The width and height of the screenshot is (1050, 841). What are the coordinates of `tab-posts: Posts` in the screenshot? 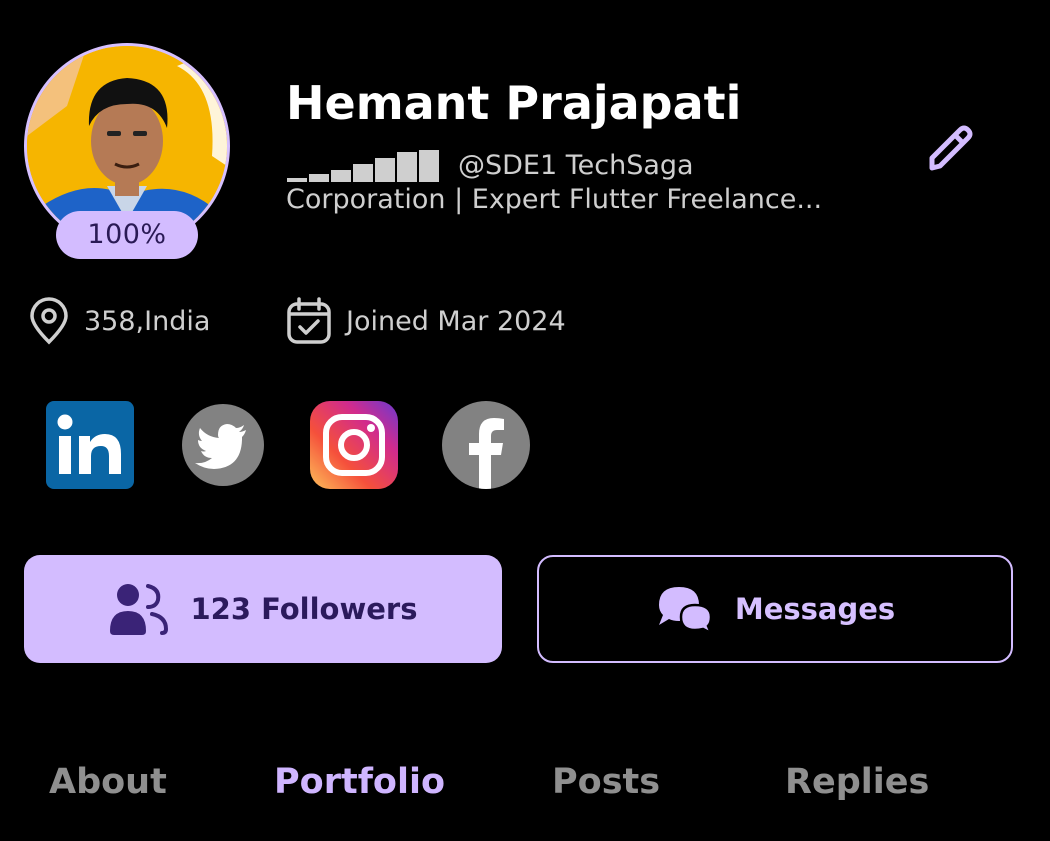 It's located at (606, 782).